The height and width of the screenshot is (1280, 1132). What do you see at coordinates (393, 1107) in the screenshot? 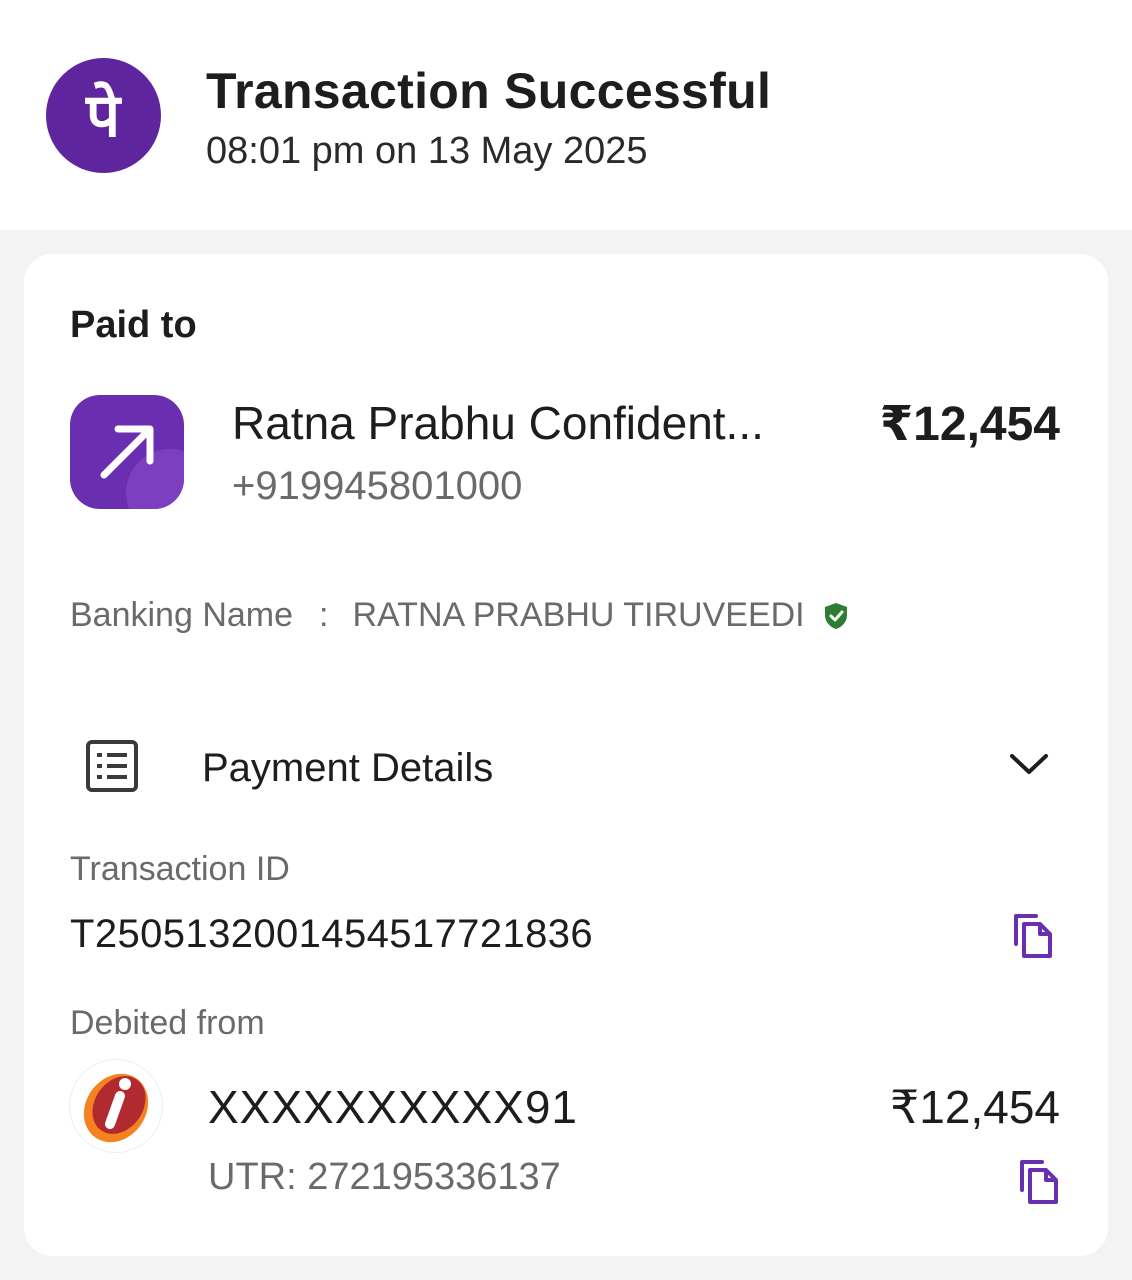
I see `debit-account-number: XXXXXXXXXX91` at bounding box center [393, 1107].